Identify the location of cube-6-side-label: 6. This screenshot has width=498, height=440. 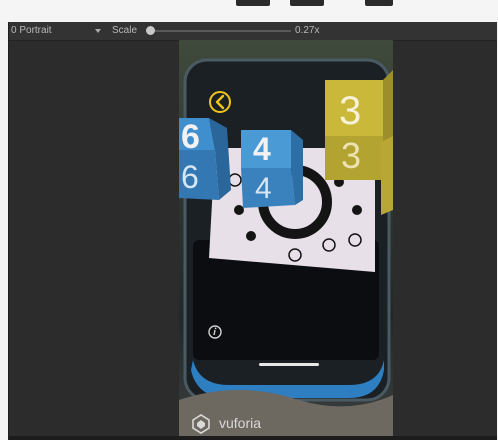
(190, 177).